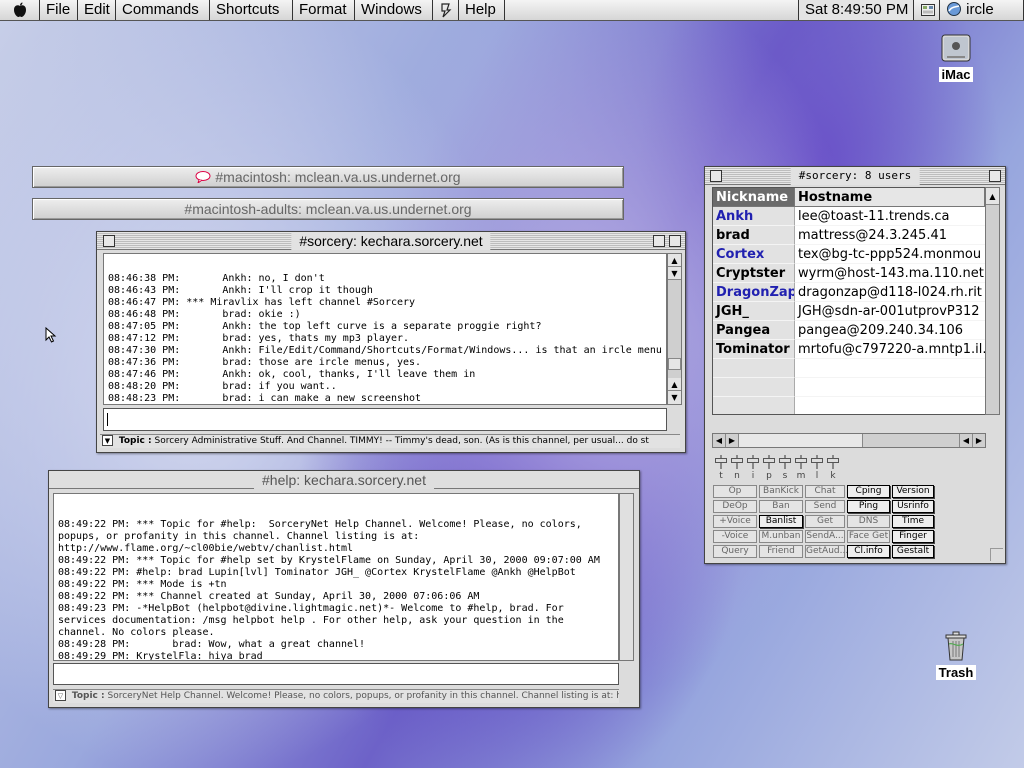  I want to click on user-row: Tominator mrtofu@c797220-a.mntp1.il., so click(849, 349).